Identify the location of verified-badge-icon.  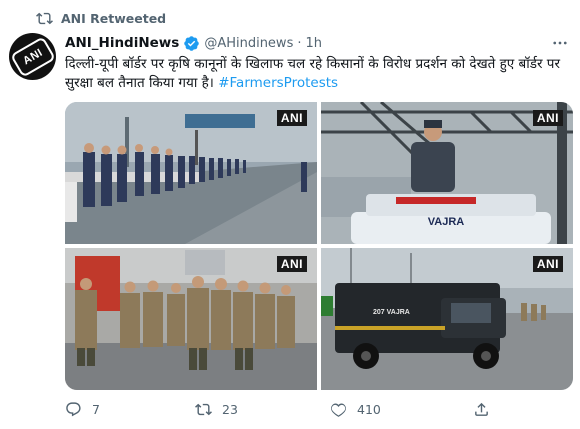
(192, 43).